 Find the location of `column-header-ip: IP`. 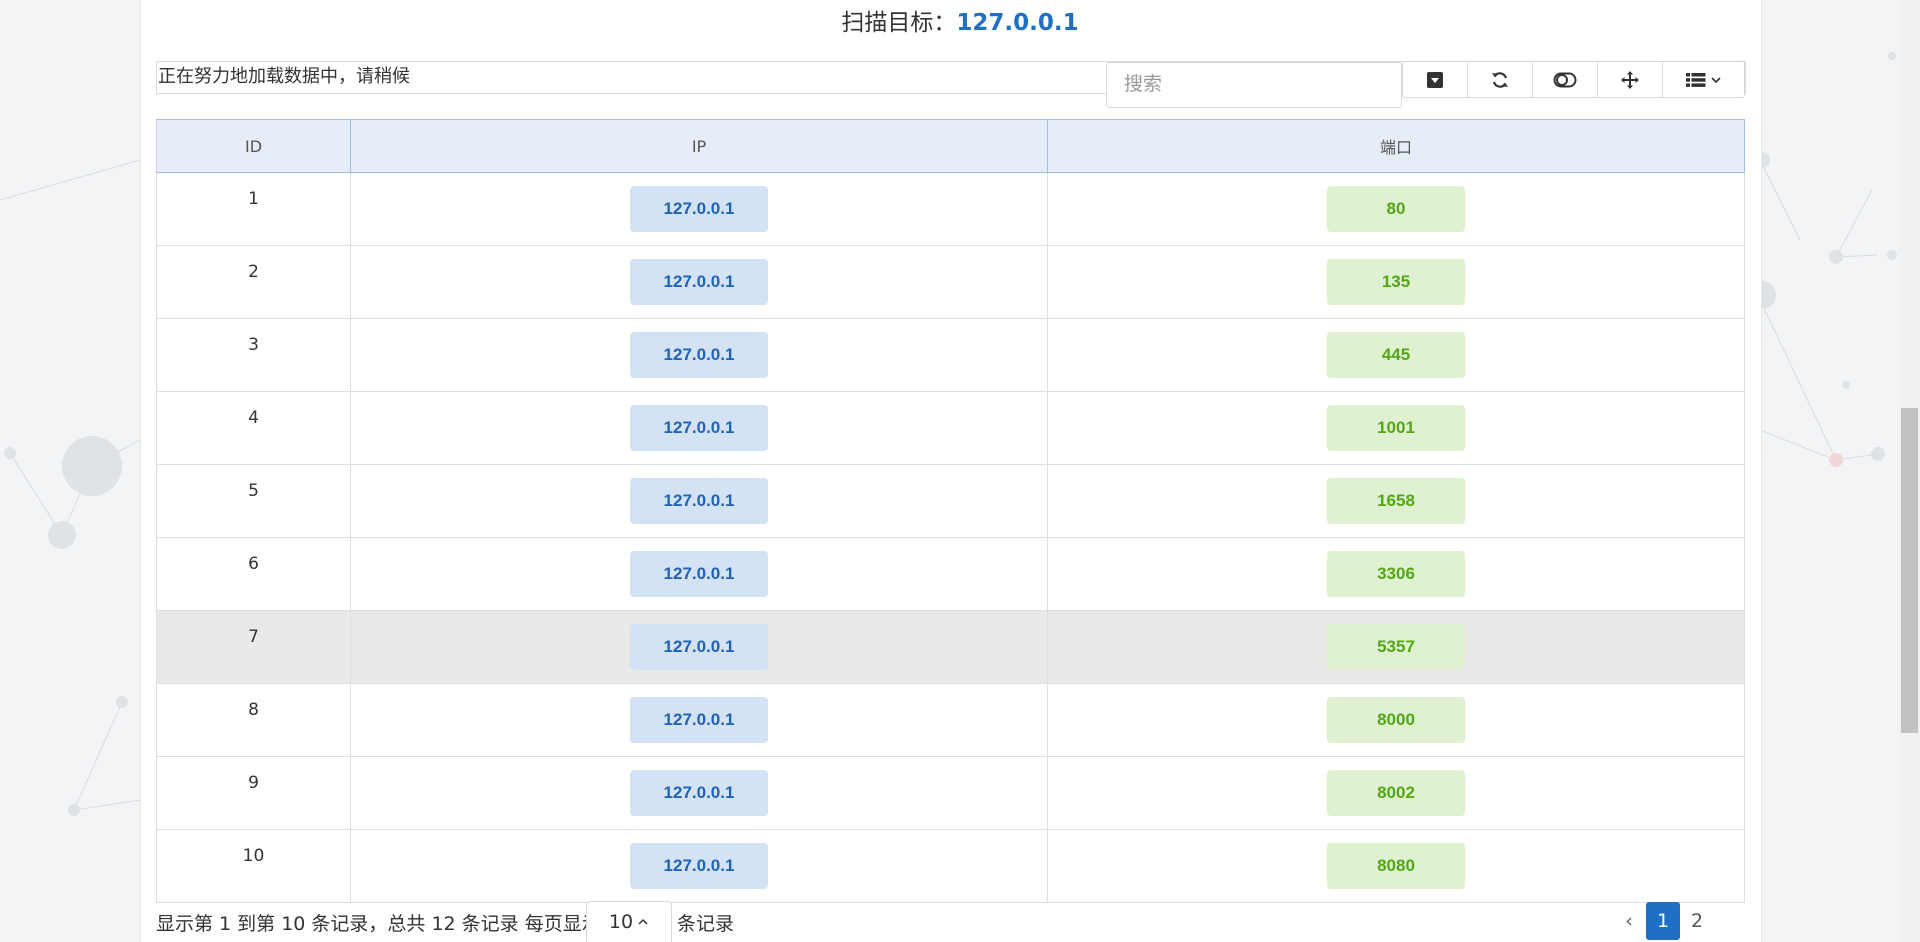

column-header-ip: IP is located at coordinates (699, 146).